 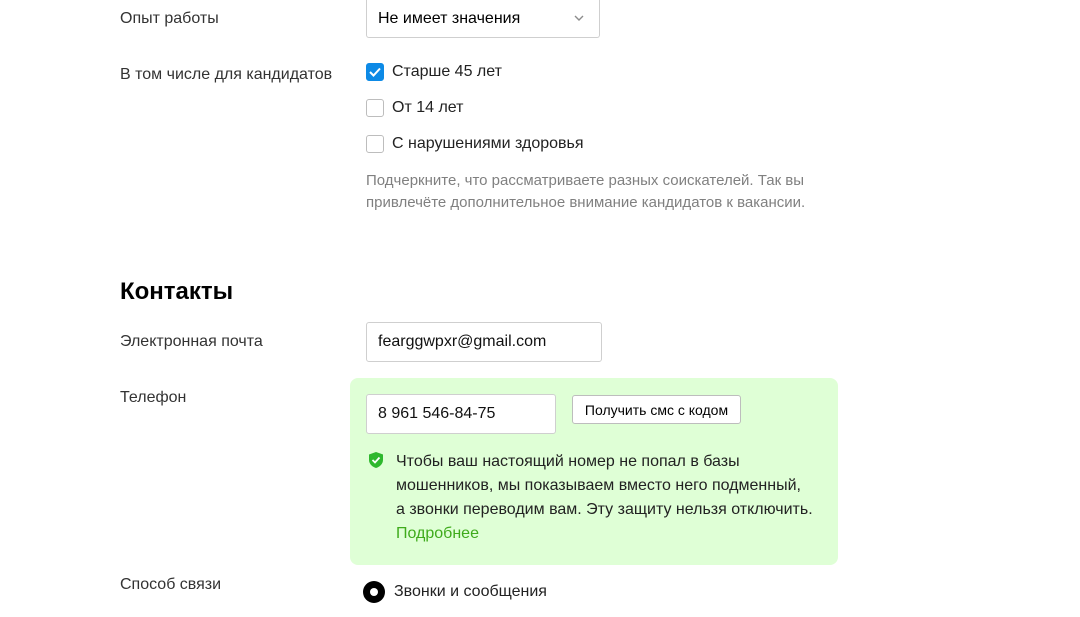 What do you see at coordinates (437, 413) in the screenshot?
I see `phone-value: 8 961 546-84-75` at bounding box center [437, 413].